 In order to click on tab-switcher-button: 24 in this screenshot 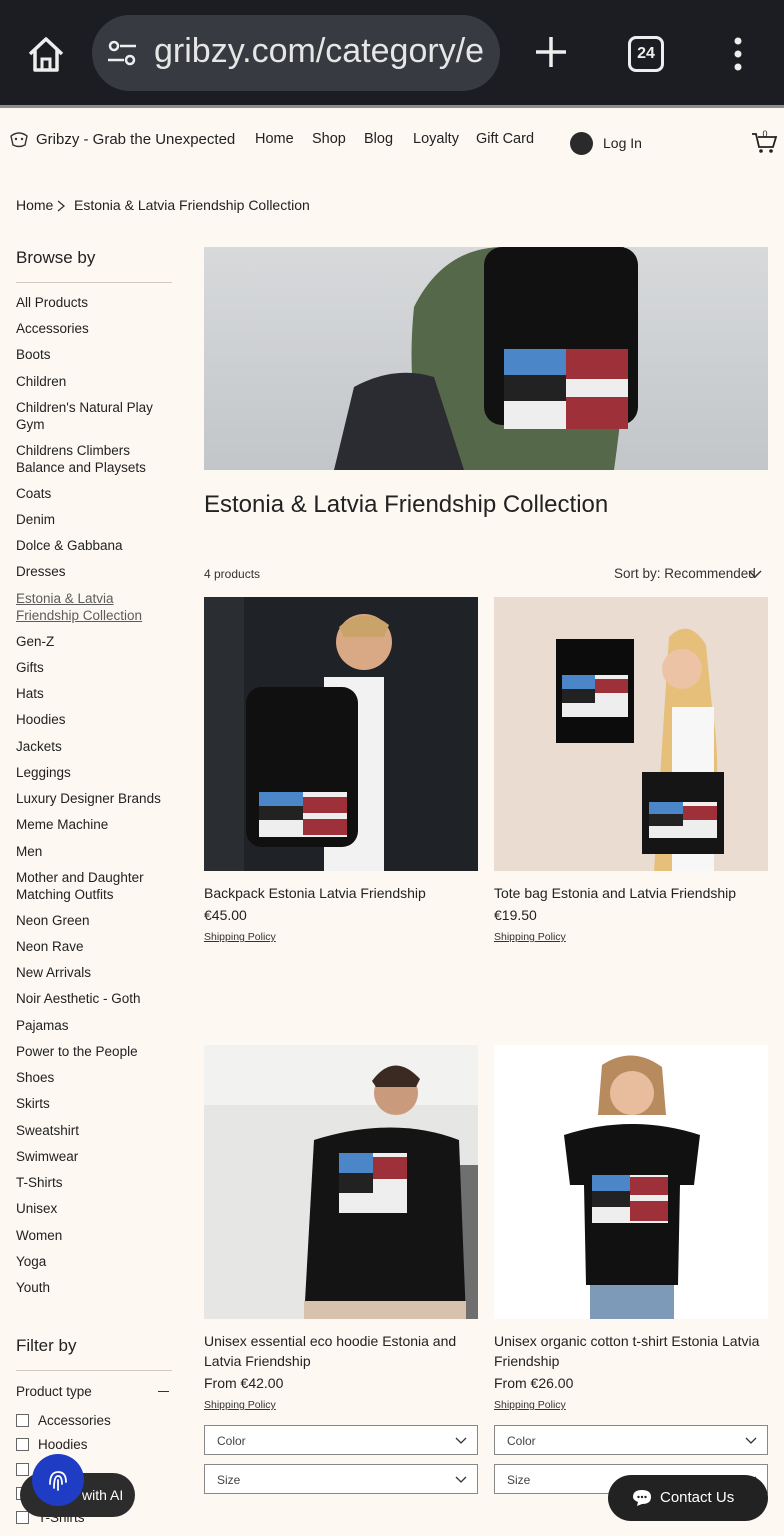, I will do `click(646, 54)`.